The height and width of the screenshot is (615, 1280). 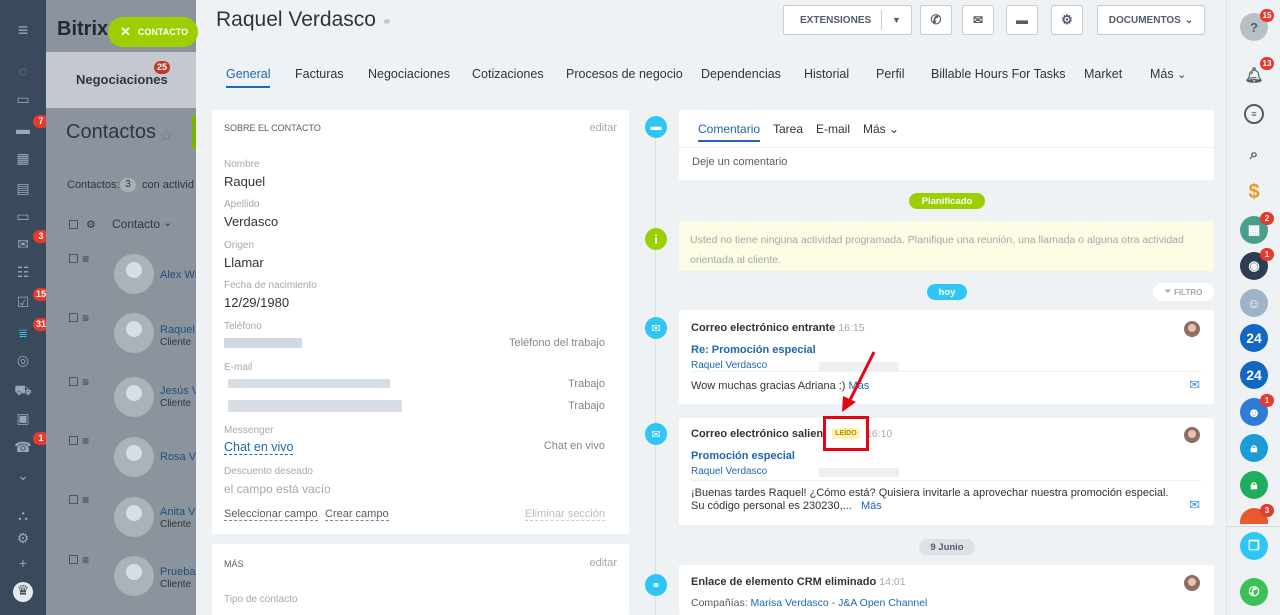 I want to click on more-link: Más, so click(x=871, y=506).